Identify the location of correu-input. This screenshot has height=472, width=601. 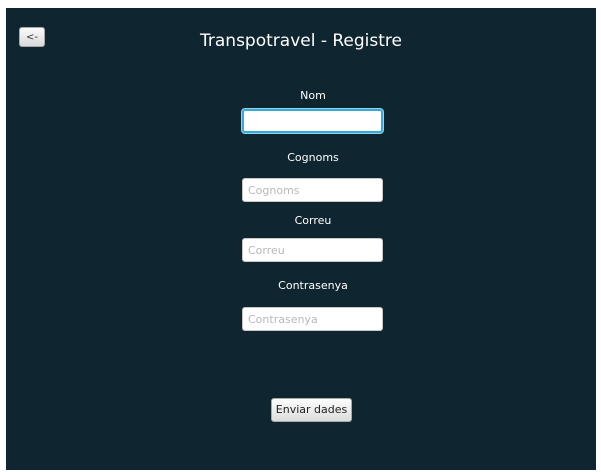
(312, 250).